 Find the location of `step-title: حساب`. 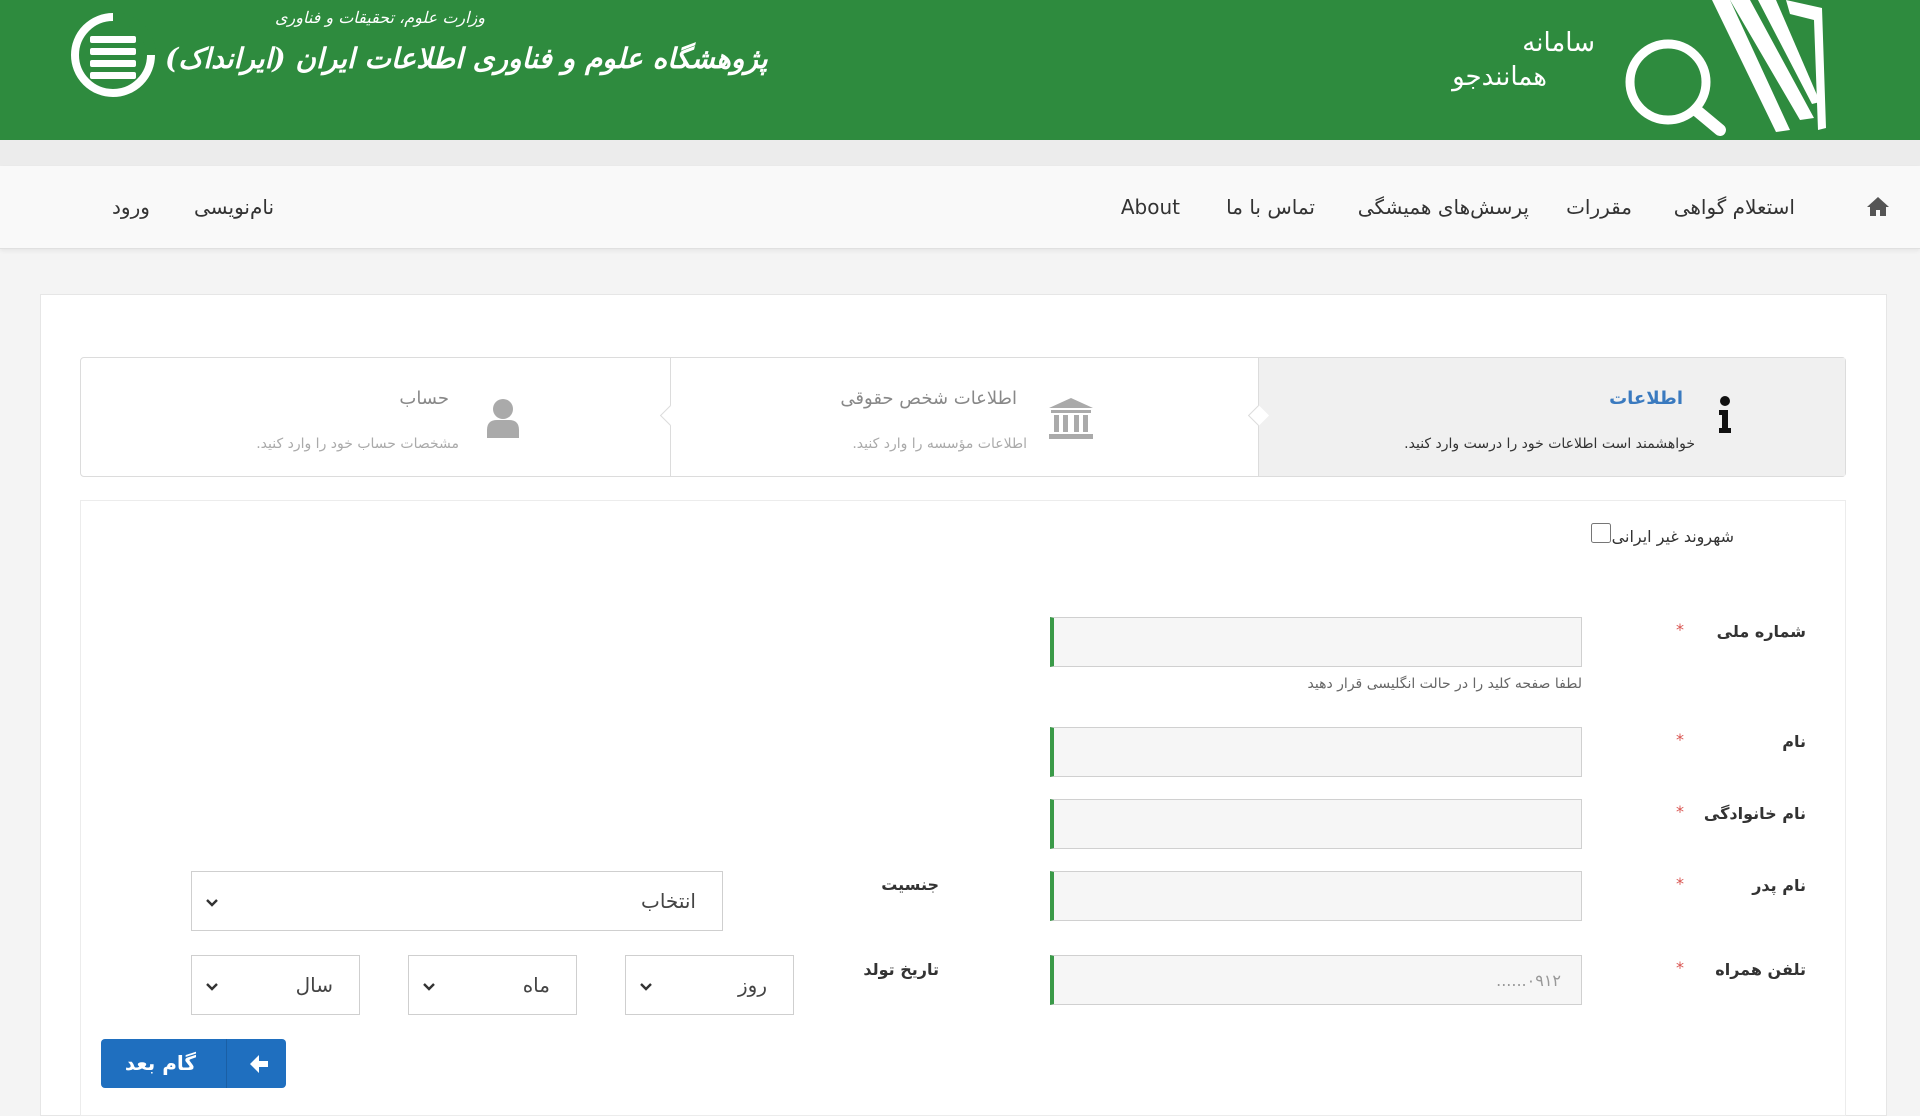

step-title: حساب is located at coordinates (424, 398).